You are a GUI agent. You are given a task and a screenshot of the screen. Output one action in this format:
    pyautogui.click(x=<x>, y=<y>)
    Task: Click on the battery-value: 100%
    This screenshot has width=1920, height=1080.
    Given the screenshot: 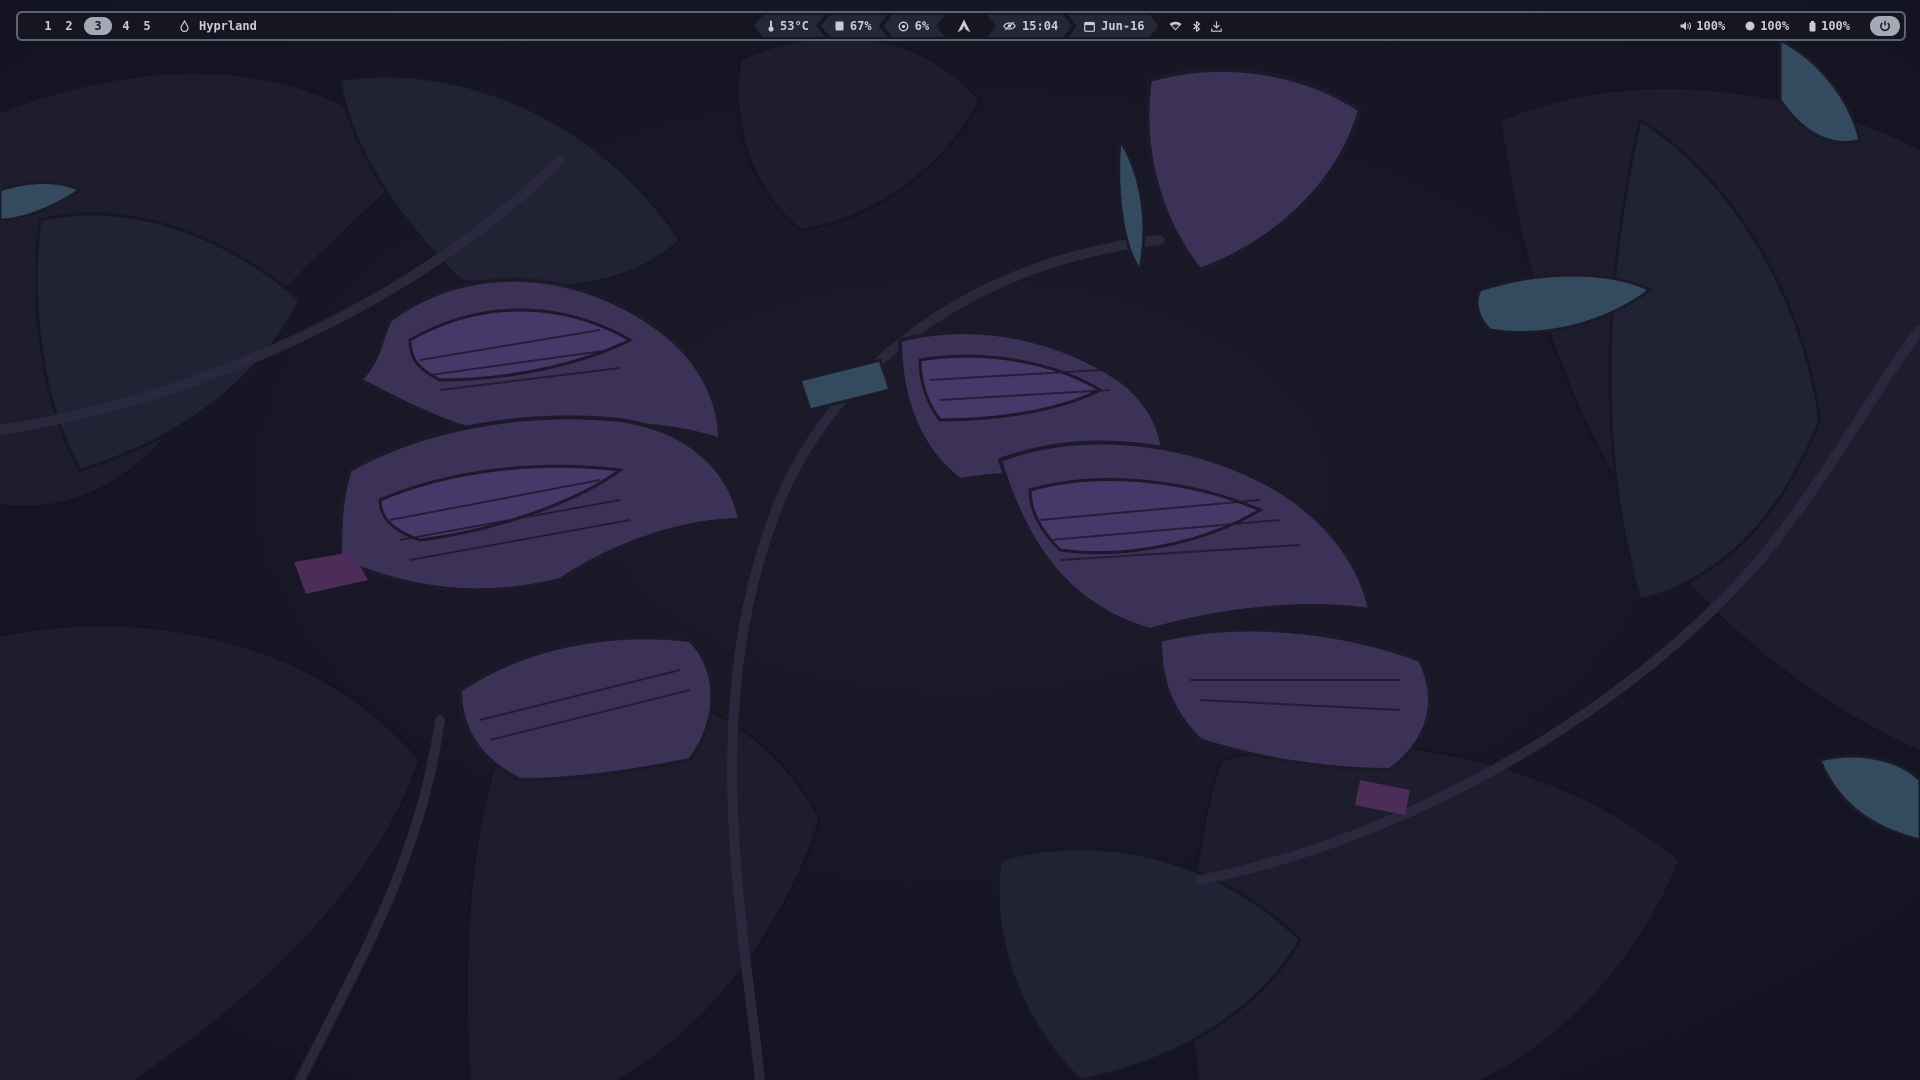 What is the action you would take?
    pyautogui.click(x=1835, y=26)
    